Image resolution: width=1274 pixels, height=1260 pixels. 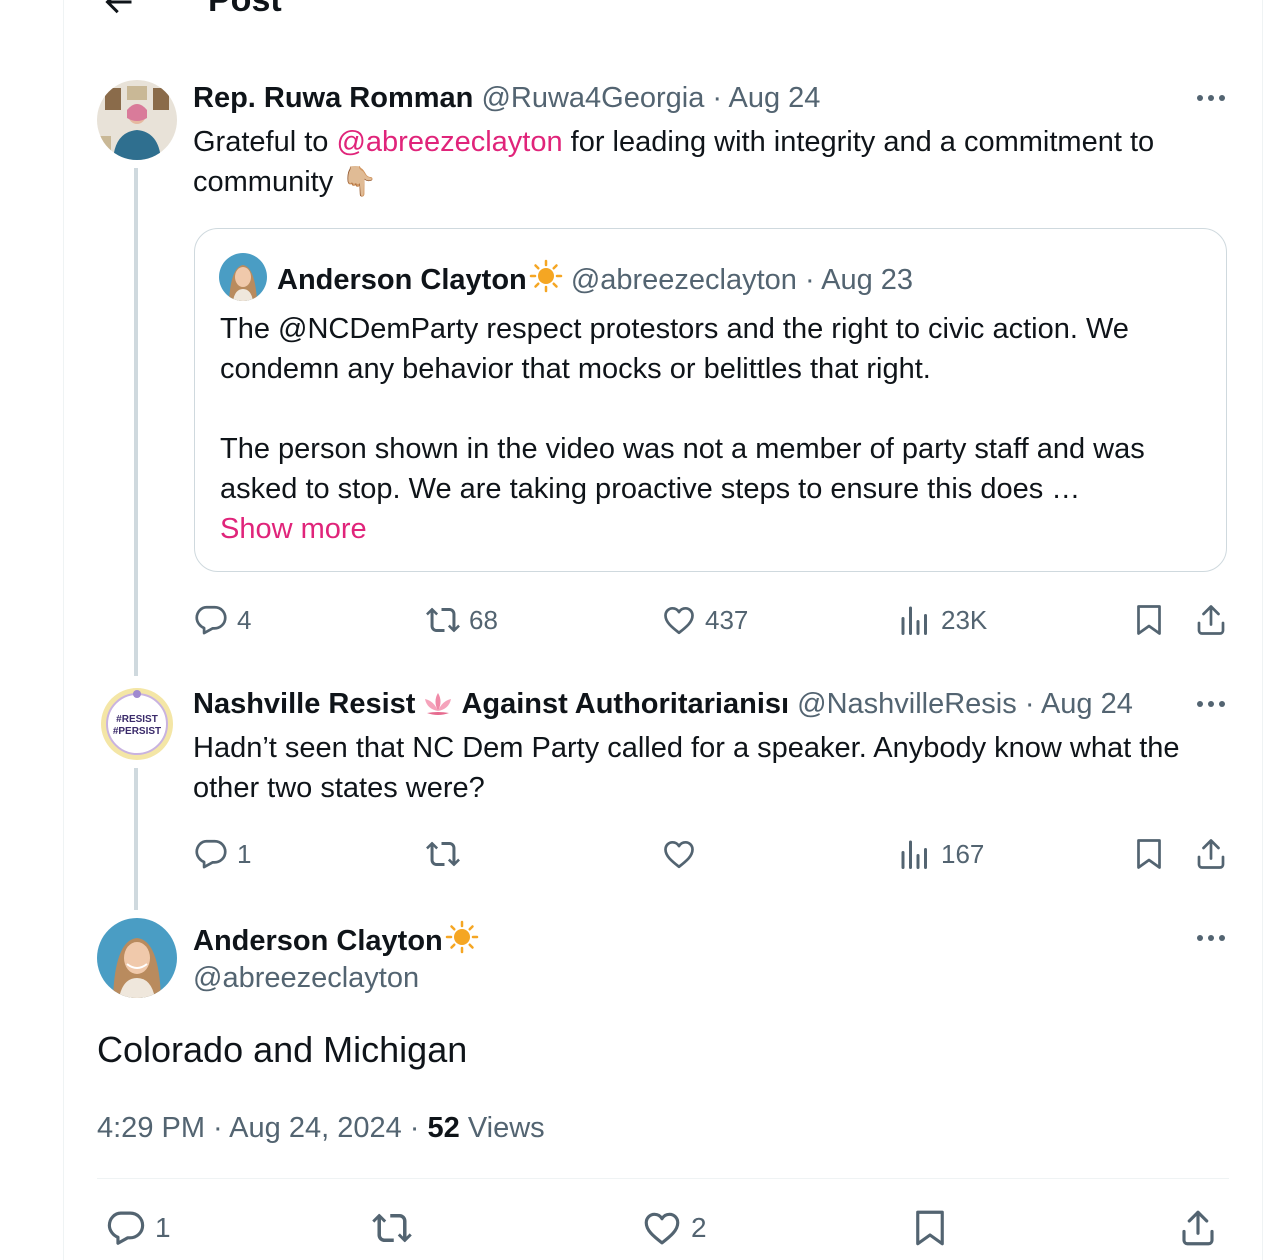 I want to click on column-border-right, so click(x=1262, y=630).